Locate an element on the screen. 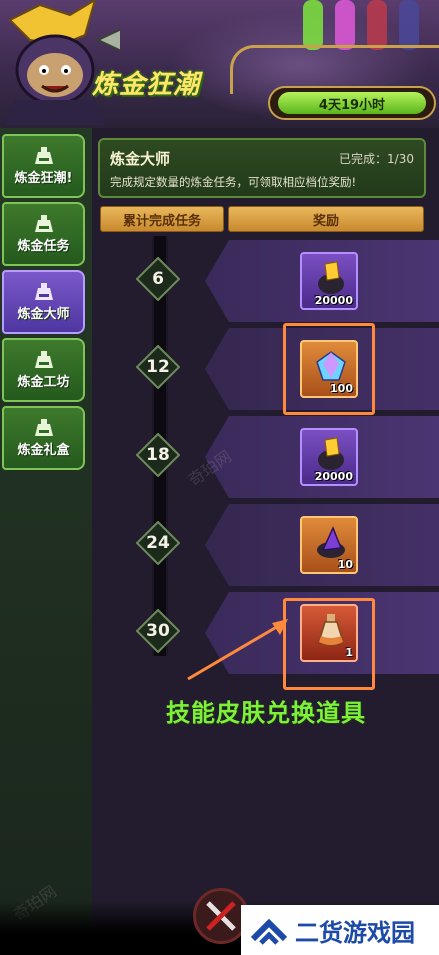 The image size is (439, 955). sidebar-item-label: 炼金礼盒 is located at coordinates (43, 450).